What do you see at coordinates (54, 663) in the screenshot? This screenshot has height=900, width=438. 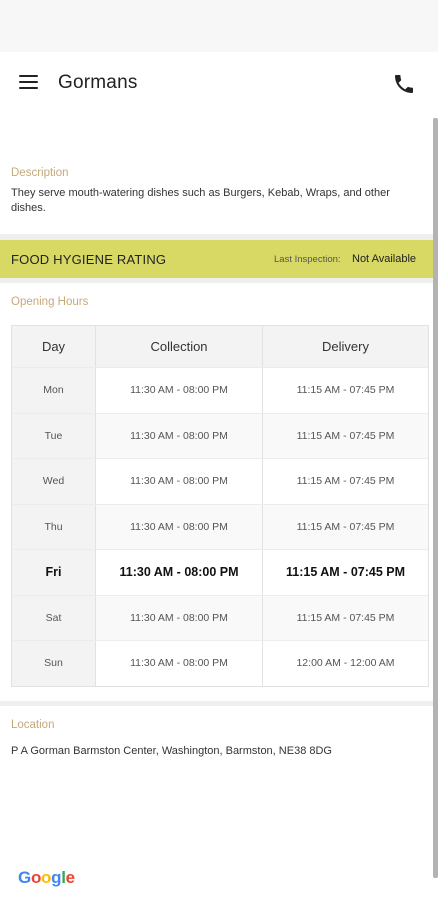 I see `day-cell: Sun` at bounding box center [54, 663].